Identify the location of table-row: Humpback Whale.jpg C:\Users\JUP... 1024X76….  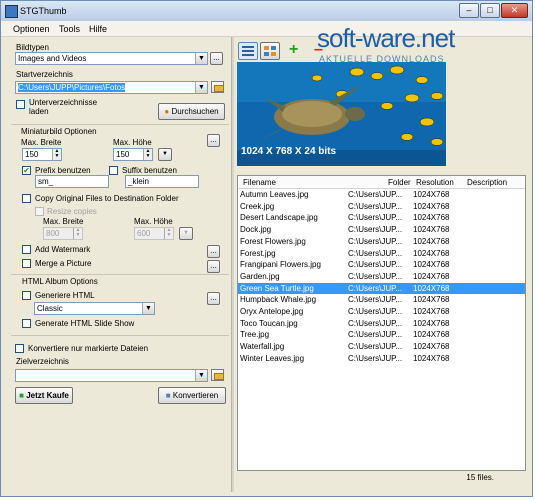
(381, 299).